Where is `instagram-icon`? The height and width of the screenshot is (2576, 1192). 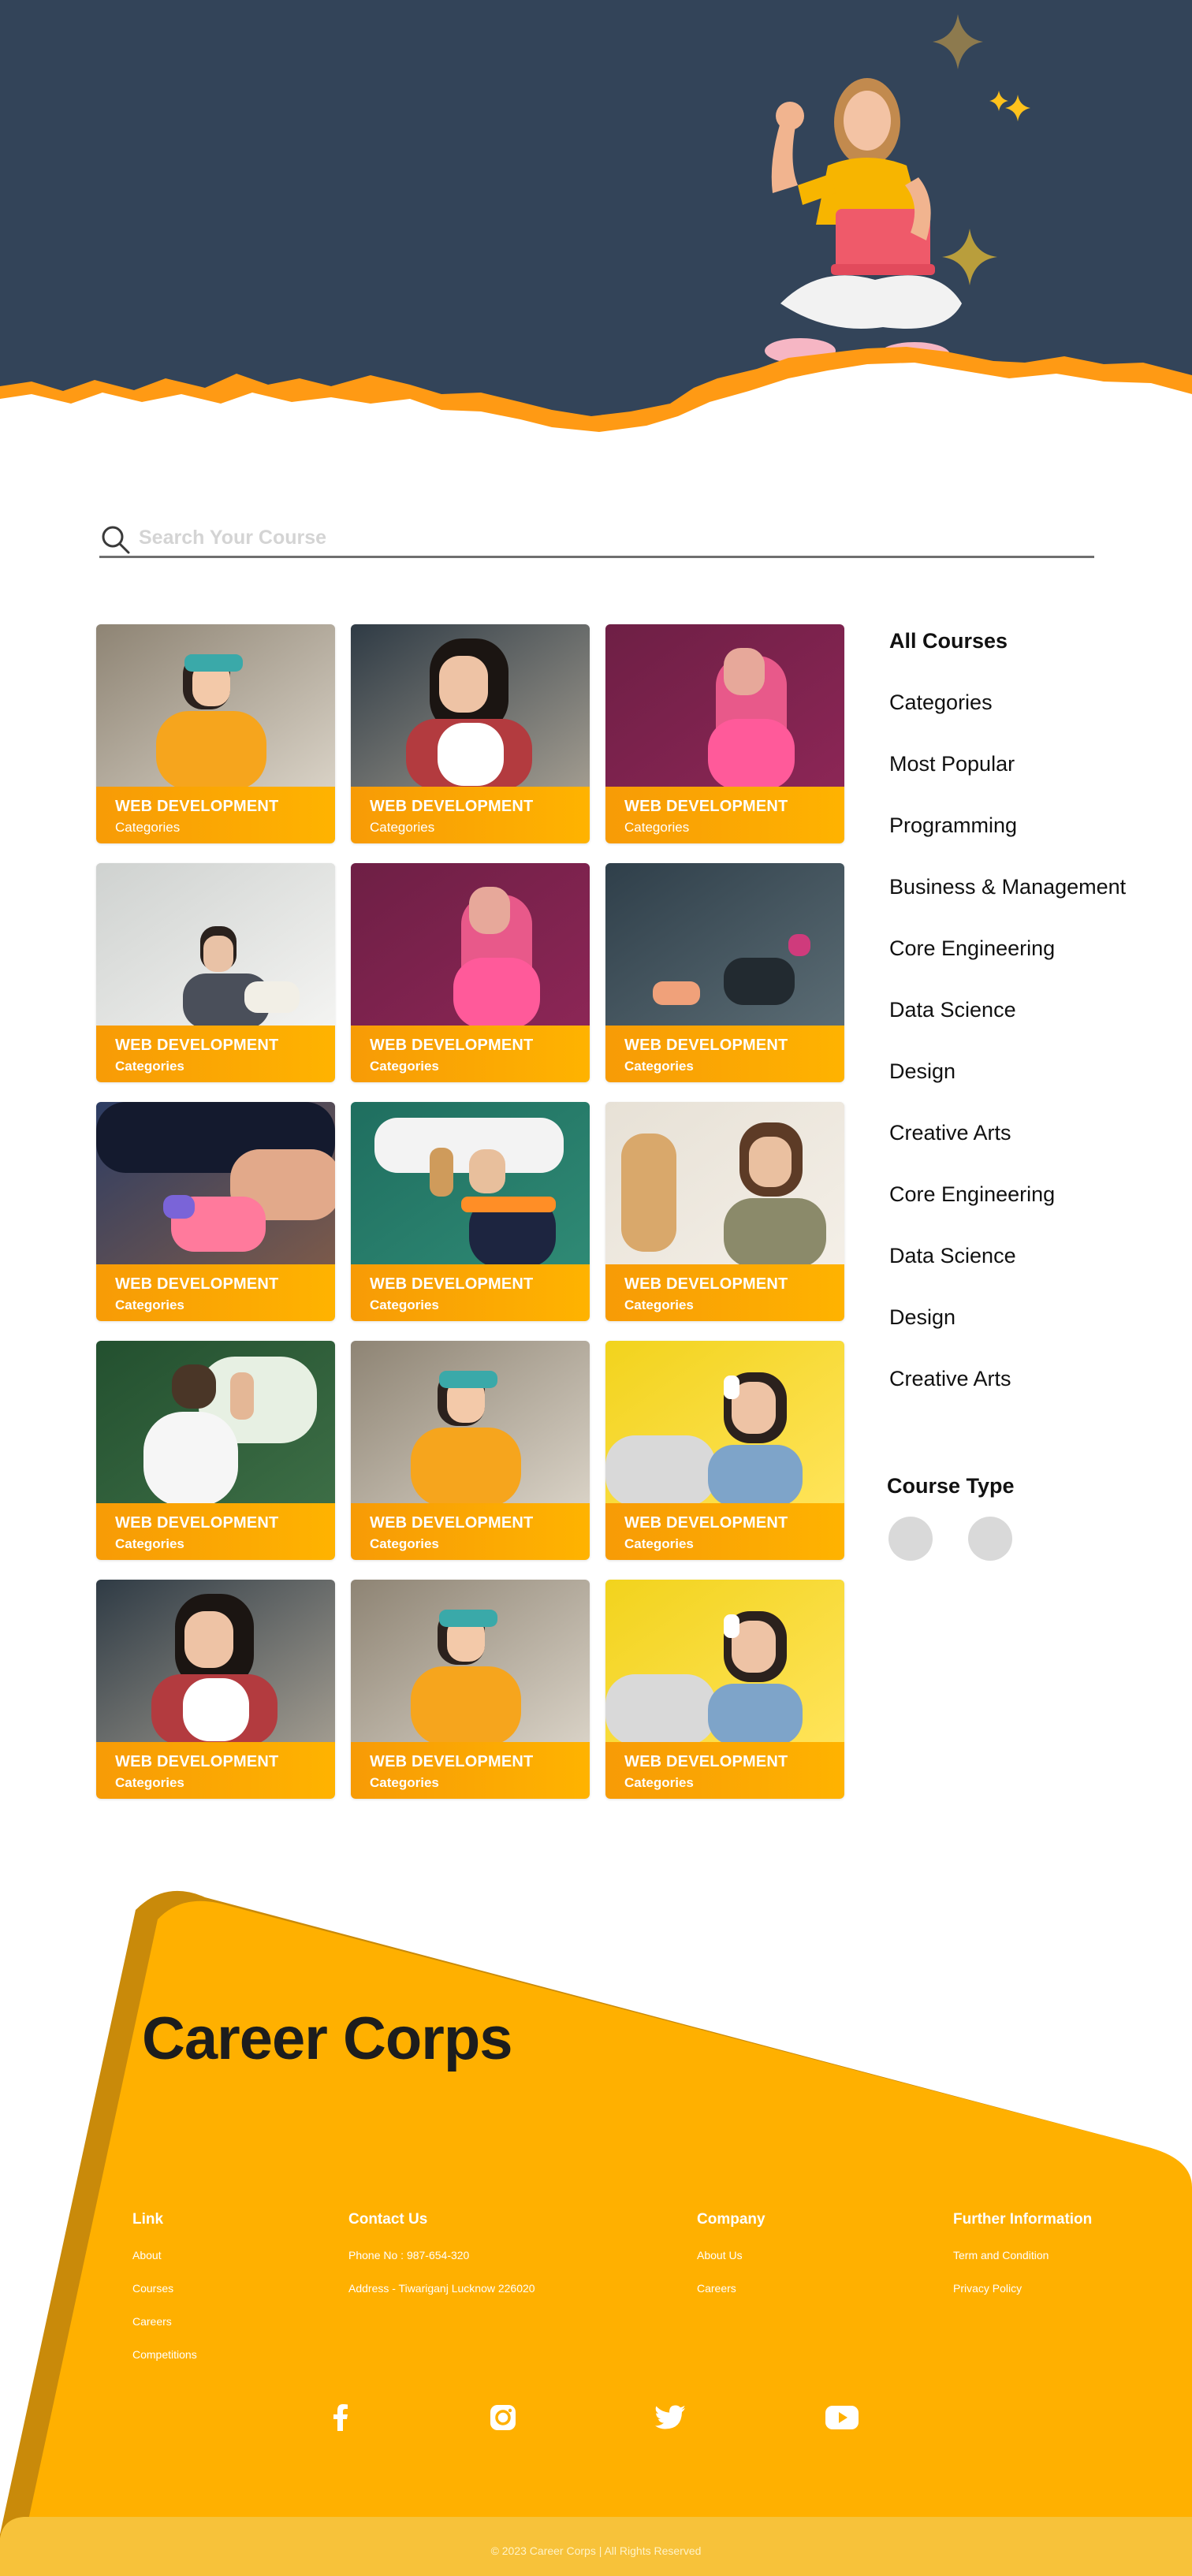 instagram-icon is located at coordinates (503, 2417).